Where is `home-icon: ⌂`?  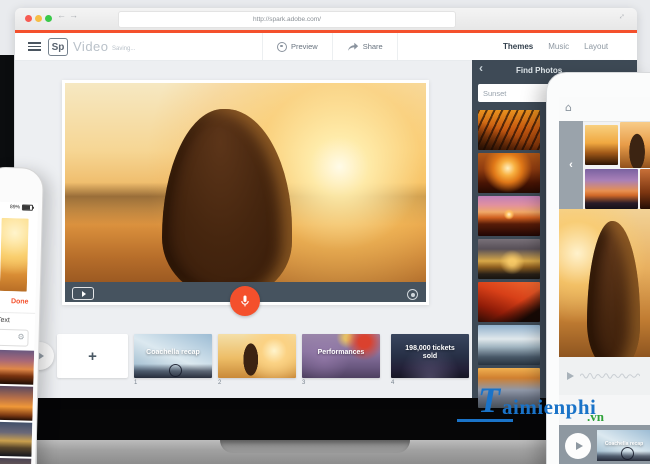
home-icon: ⌂ is located at coordinates (568, 107).